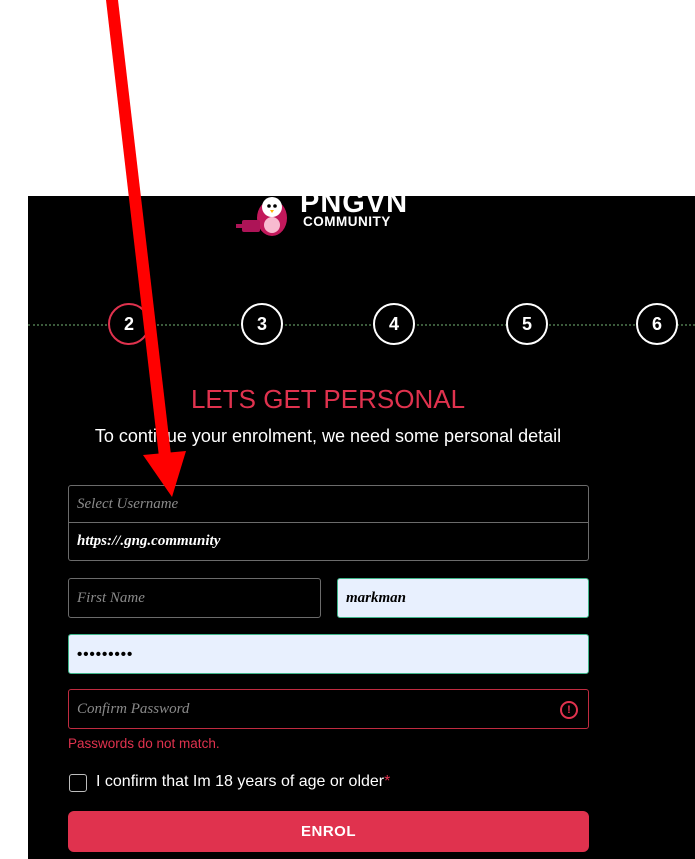  What do you see at coordinates (328, 504) in the screenshot?
I see `username-input: Select Username` at bounding box center [328, 504].